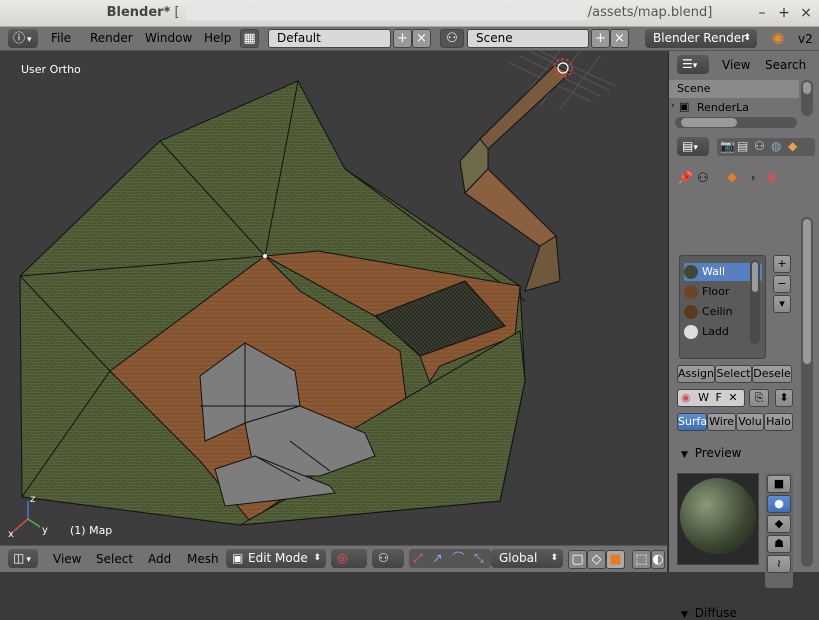  What do you see at coordinates (695, 148) in the screenshot?
I see `chevron-down-icon: ▾` at bounding box center [695, 148].